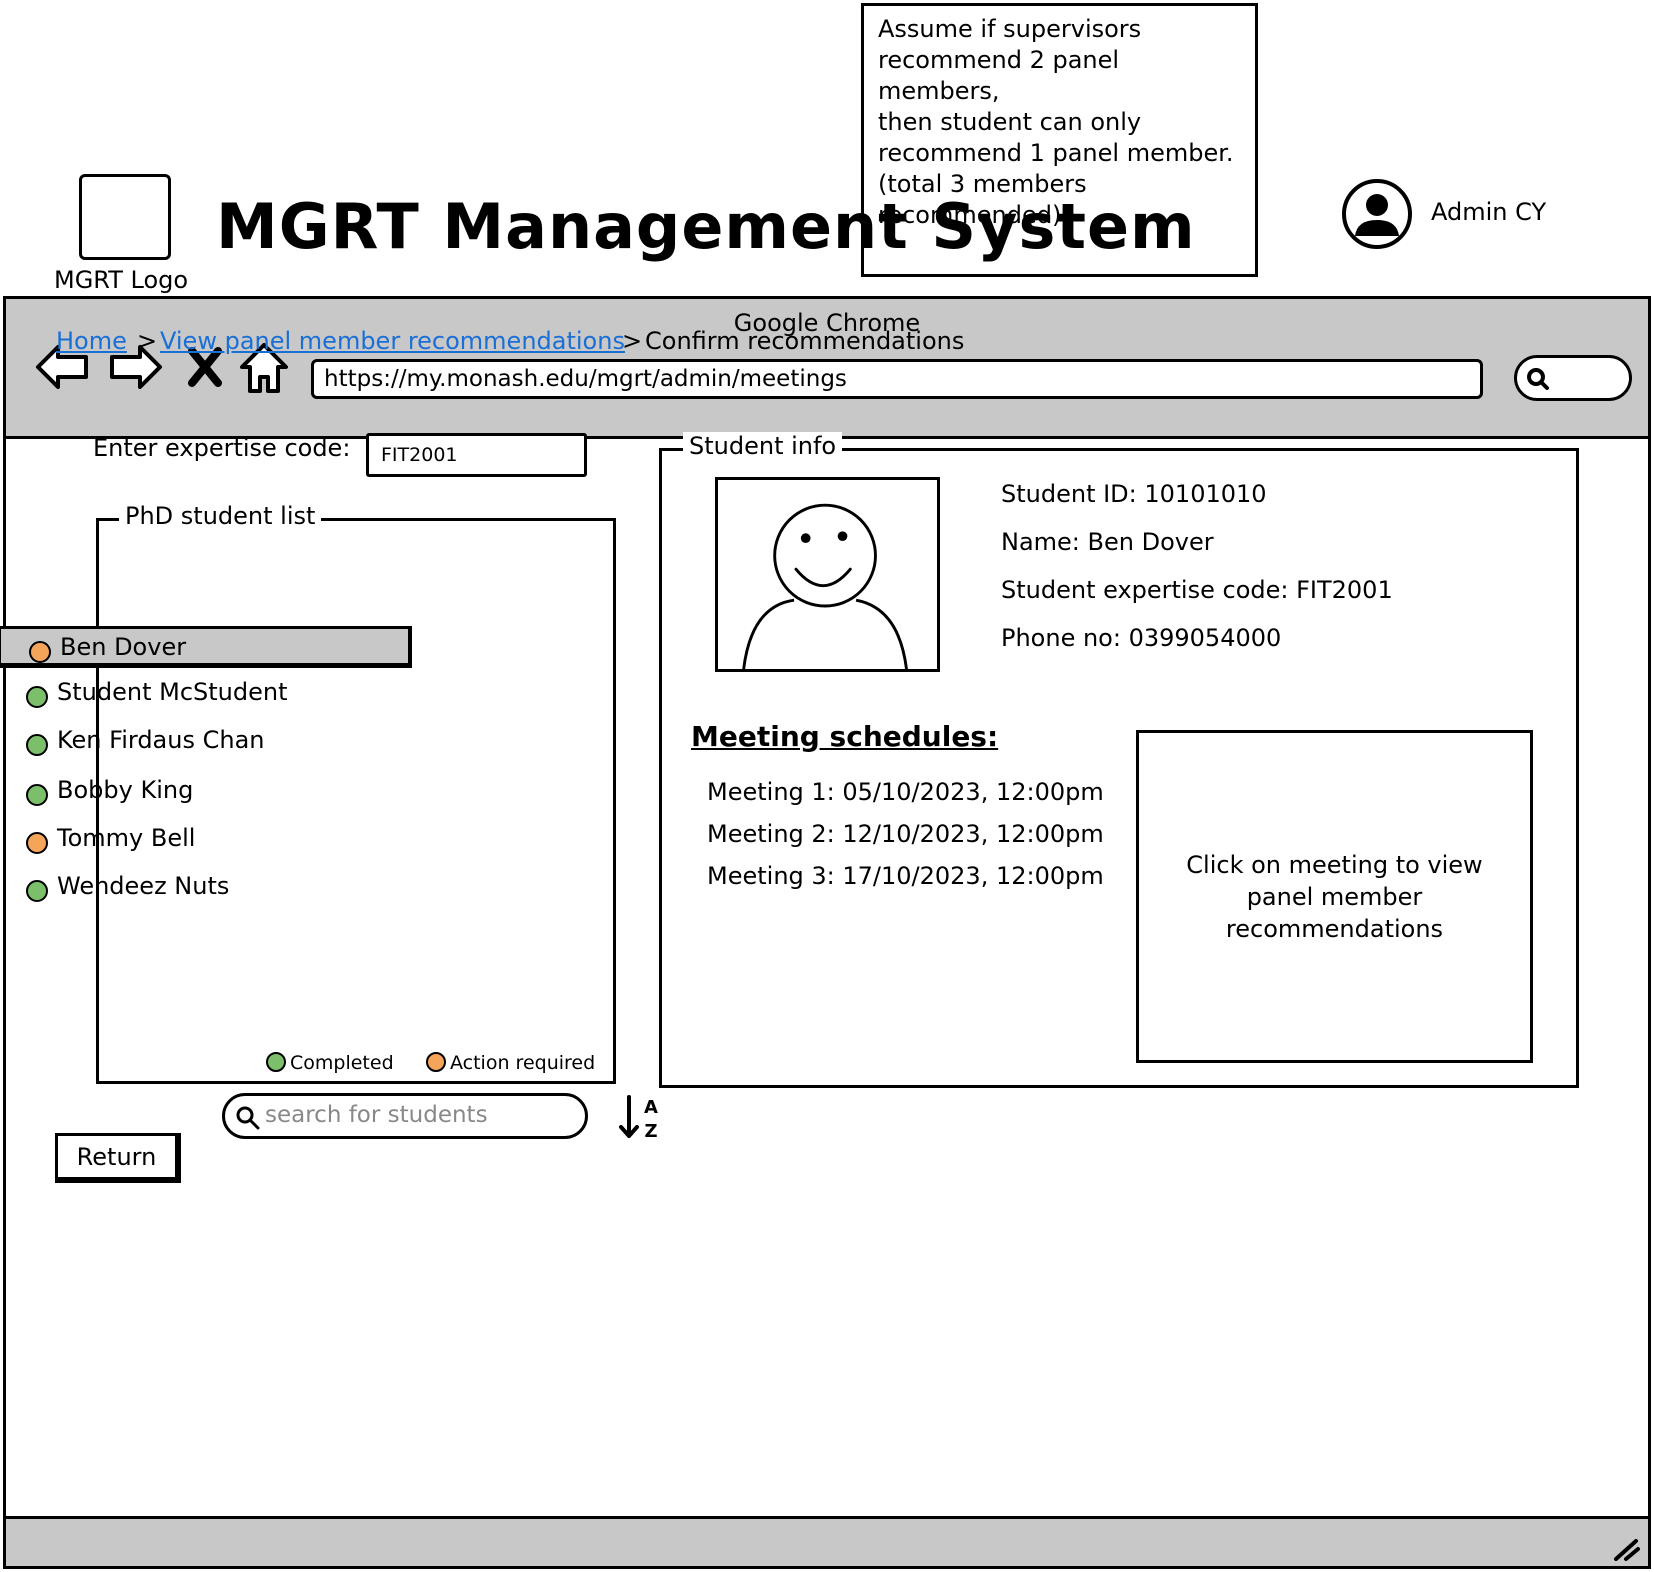  I want to click on note-line: recommend 1 panel member., so click(1056, 153).